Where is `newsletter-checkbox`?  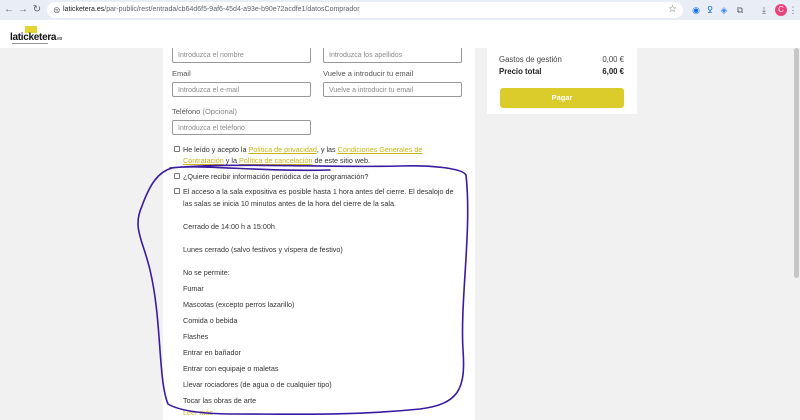 newsletter-checkbox is located at coordinates (177, 176).